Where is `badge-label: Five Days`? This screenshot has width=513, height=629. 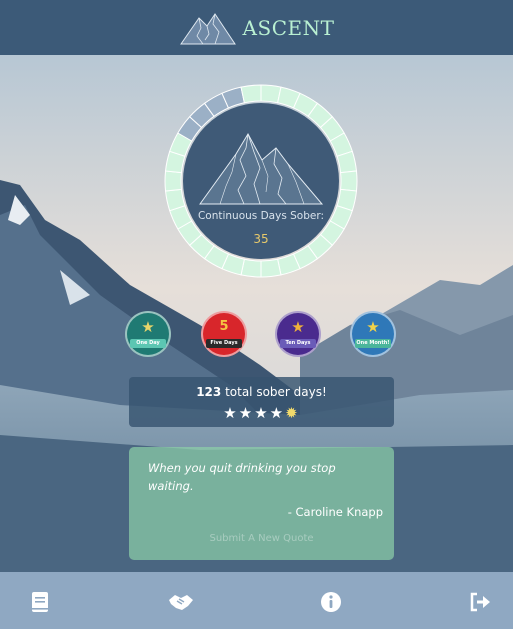
badge-label: Five Days is located at coordinates (224, 343).